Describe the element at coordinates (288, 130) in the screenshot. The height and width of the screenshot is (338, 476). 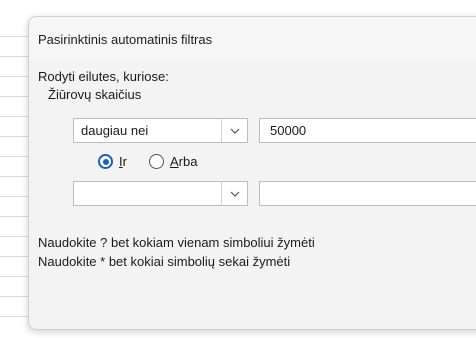
I see `condition1-value-text: 50000` at that location.